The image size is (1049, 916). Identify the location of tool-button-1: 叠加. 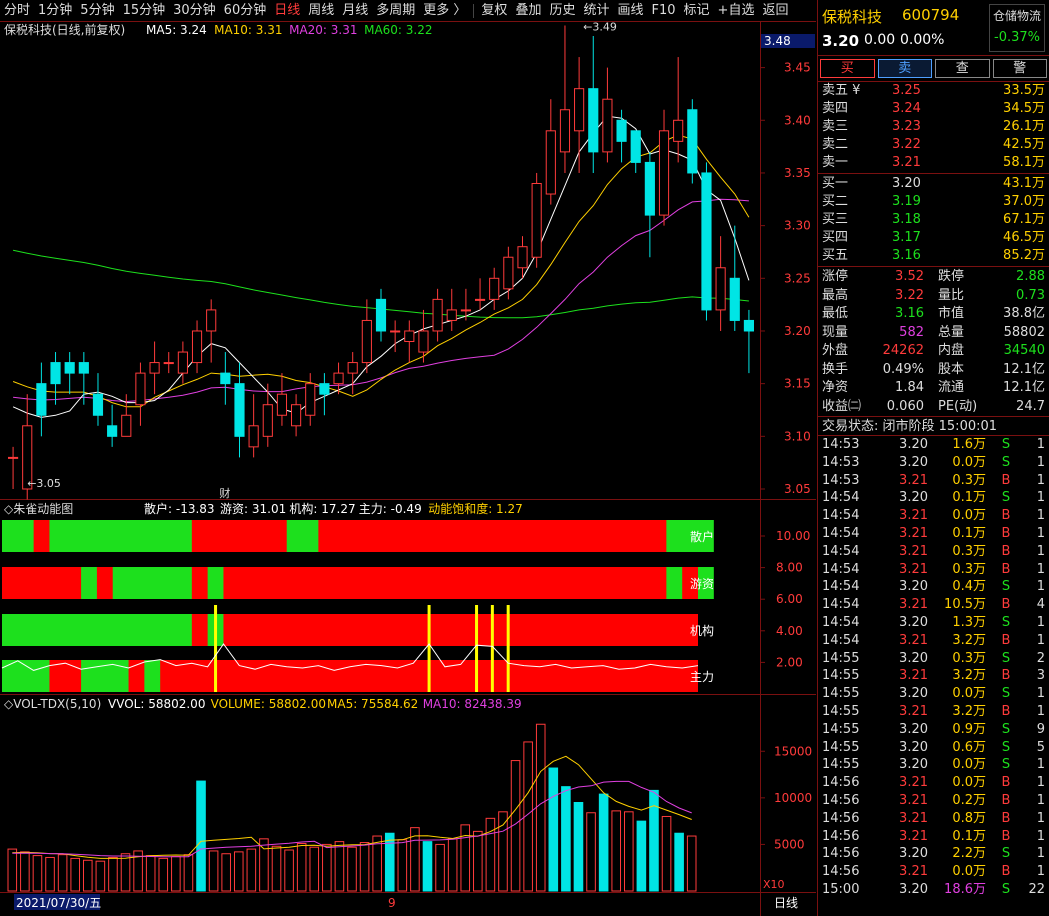
(528, 11).